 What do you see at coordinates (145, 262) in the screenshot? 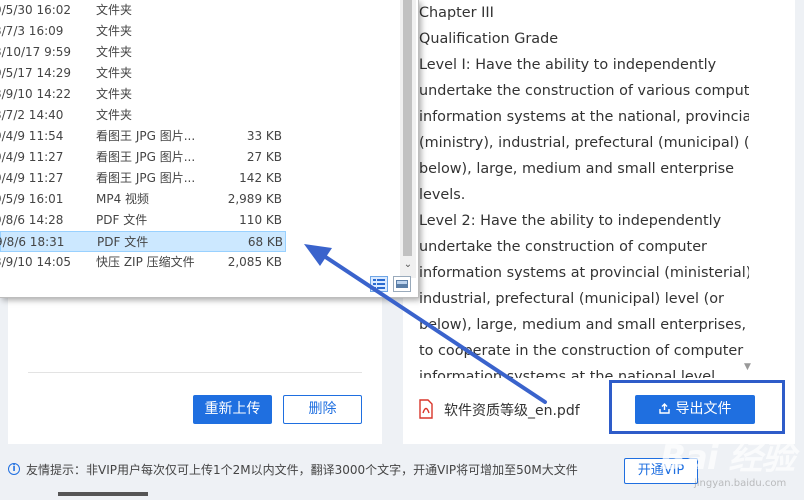
I see `file-type: 快压 ZIP 压缩文件` at bounding box center [145, 262].